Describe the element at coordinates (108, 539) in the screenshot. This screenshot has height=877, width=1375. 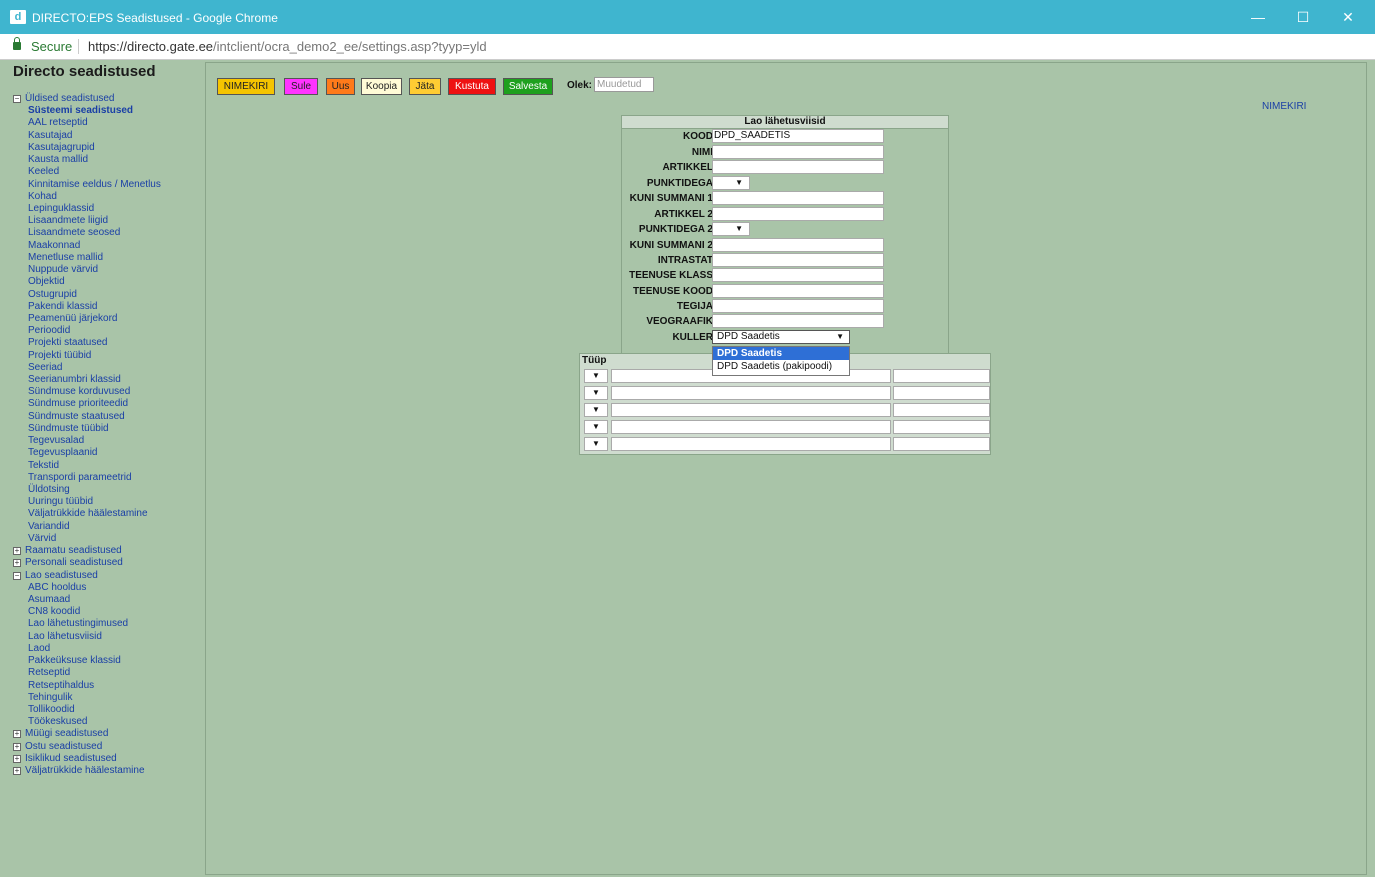
I see `sidebar-item: Värvid` at that location.